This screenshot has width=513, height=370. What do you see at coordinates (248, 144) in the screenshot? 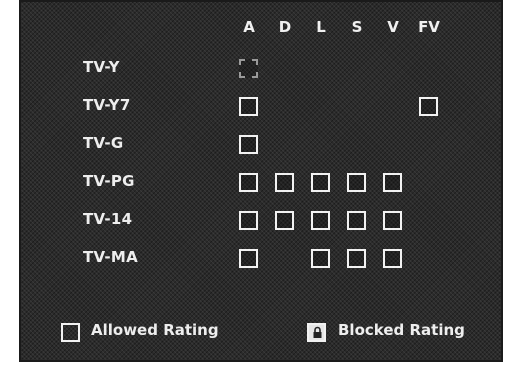
I see `rating-checkbox-tv-g-a` at bounding box center [248, 144].